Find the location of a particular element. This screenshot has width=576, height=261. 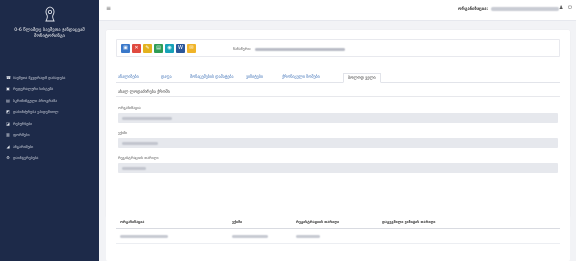

bed-icon: ◩ is located at coordinates (8, 112).